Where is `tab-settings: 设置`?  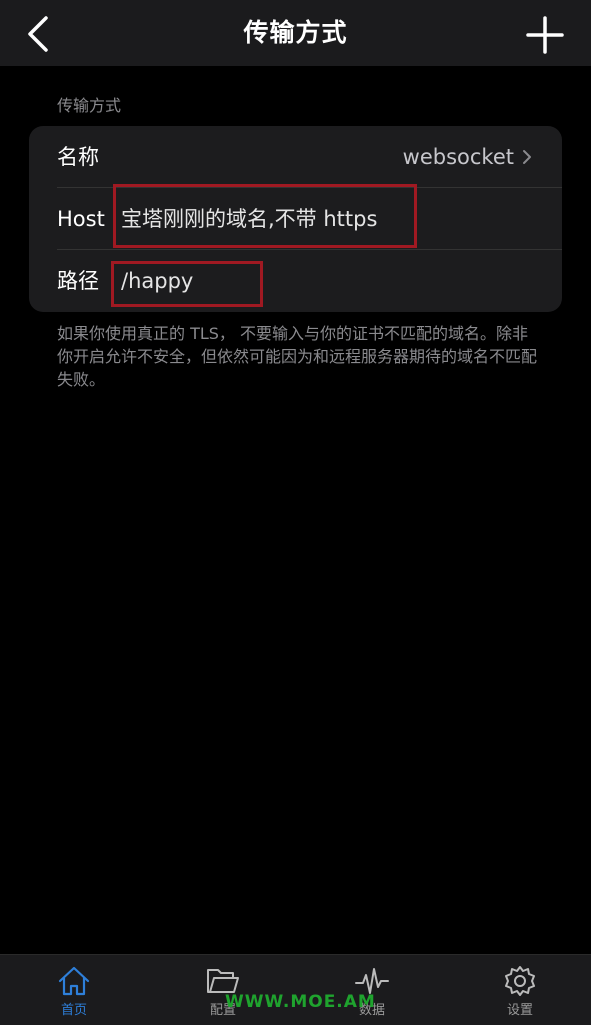 tab-settings: 设置 is located at coordinates (520, 990).